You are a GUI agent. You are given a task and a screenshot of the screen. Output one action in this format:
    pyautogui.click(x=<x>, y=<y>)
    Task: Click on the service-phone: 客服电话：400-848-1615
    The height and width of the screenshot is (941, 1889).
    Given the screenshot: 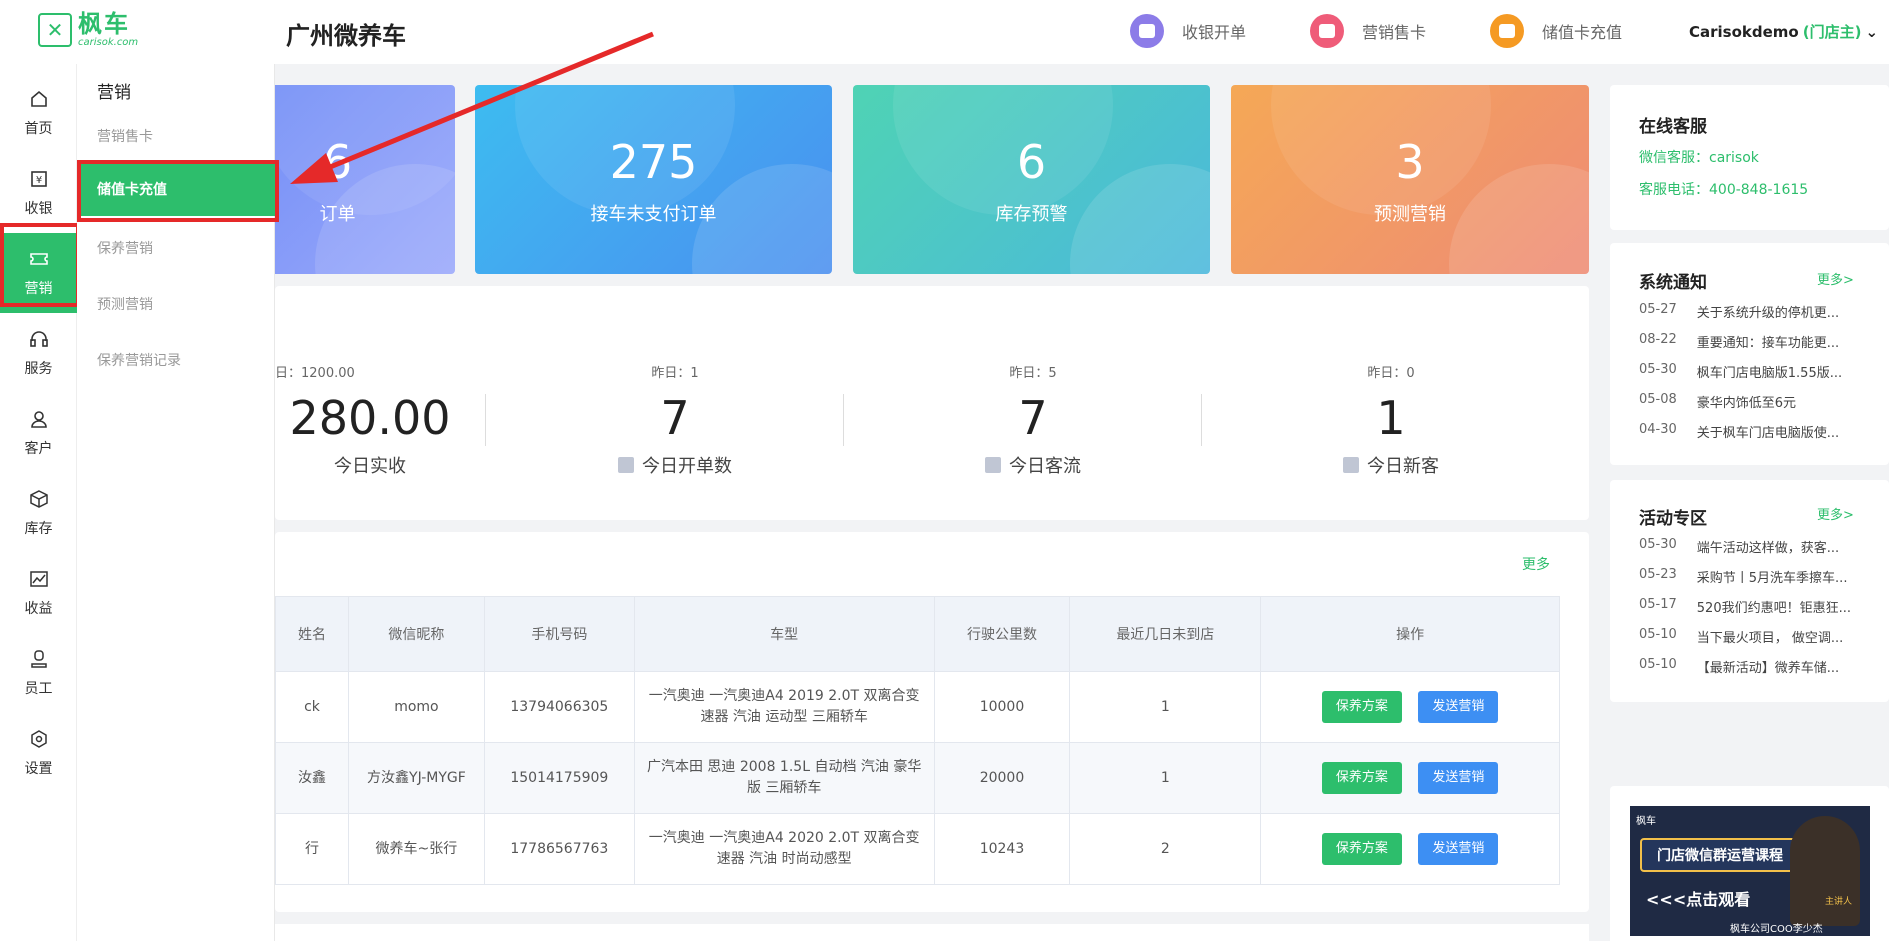 What is the action you would take?
    pyautogui.click(x=1723, y=189)
    